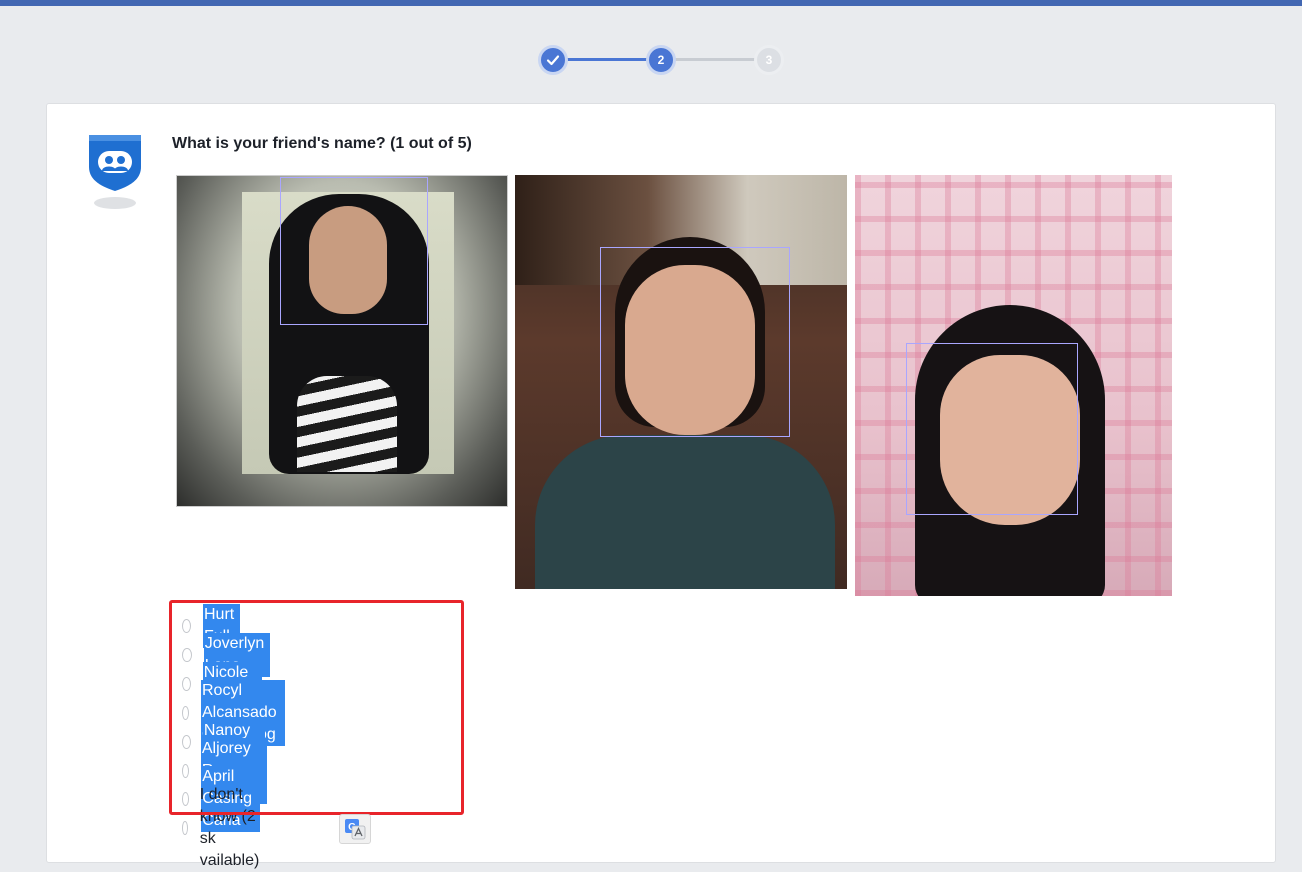 The image size is (1302, 872). What do you see at coordinates (229, 860) in the screenshot?
I see `option-label-tail: vailable)` at bounding box center [229, 860].